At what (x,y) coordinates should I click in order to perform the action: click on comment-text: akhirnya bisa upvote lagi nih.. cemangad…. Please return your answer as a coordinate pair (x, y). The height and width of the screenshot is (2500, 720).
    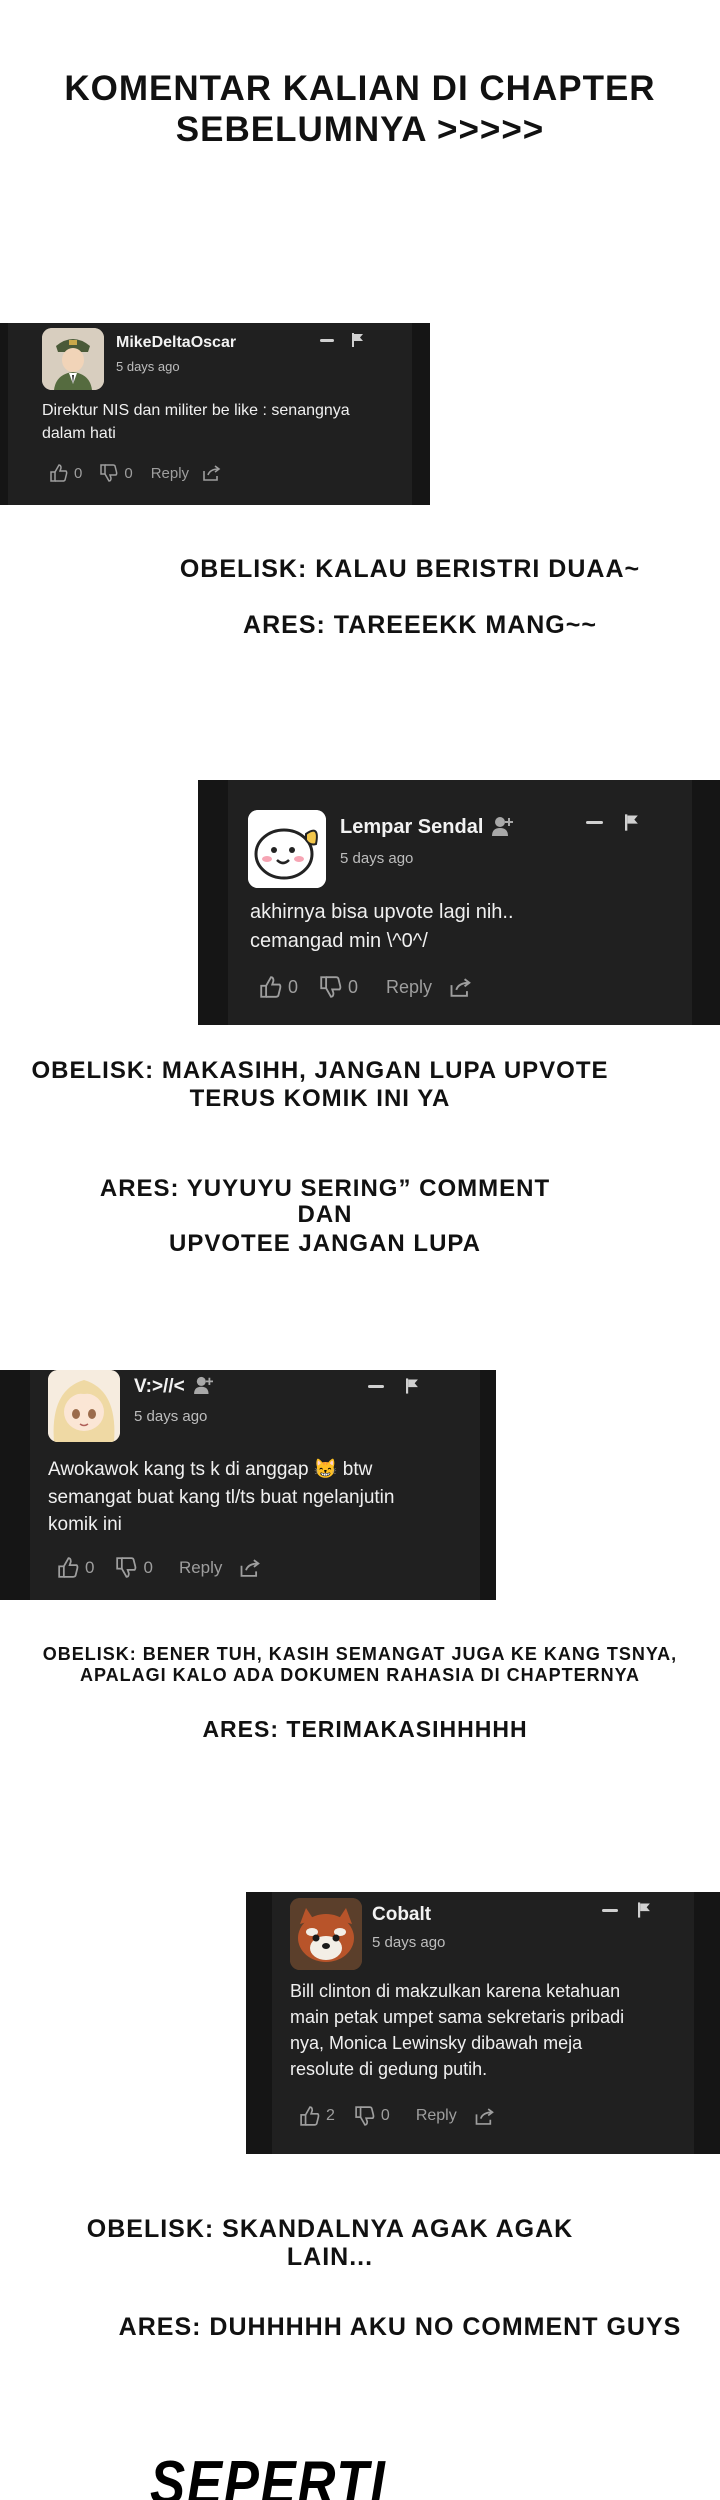
    Looking at the image, I should click on (470, 927).